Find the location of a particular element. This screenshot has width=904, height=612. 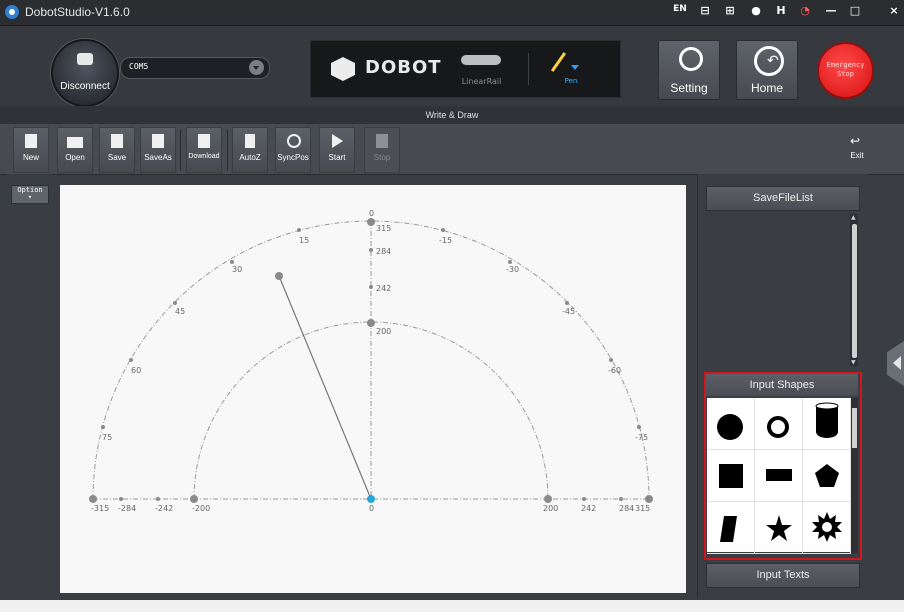

shape-parallelogram is located at coordinates (731, 528).